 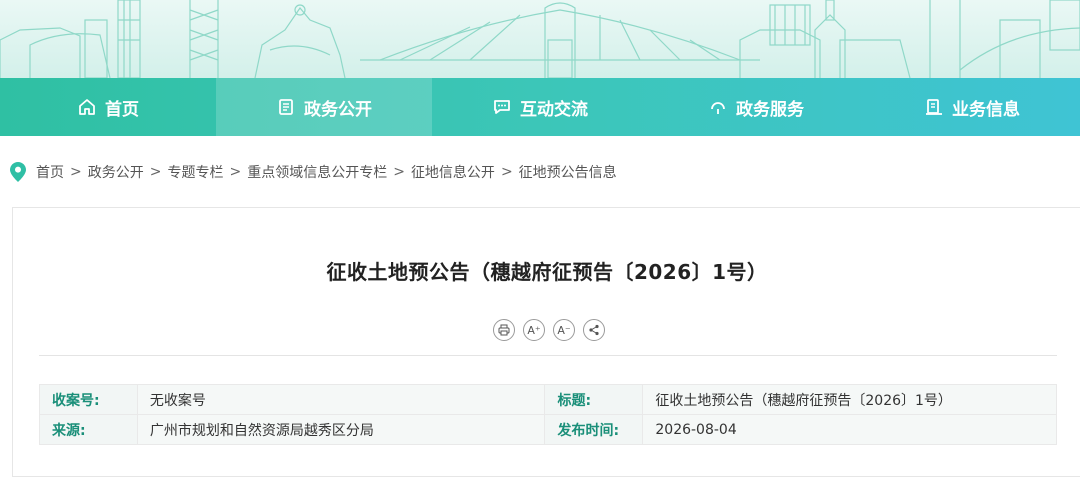 What do you see at coordinates (88, 399) in the screenshot?
I see `index-label: 收案号:` at bounding box center [88, 399].